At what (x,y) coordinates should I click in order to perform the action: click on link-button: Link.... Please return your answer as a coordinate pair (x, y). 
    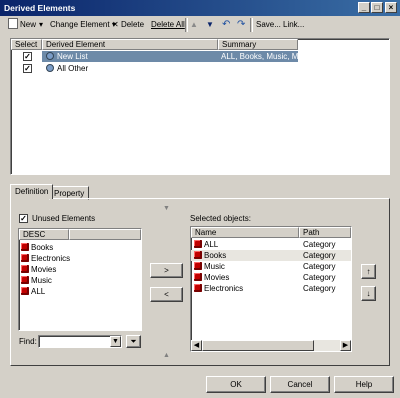
    Looking at the image, I should click on (293, 25).